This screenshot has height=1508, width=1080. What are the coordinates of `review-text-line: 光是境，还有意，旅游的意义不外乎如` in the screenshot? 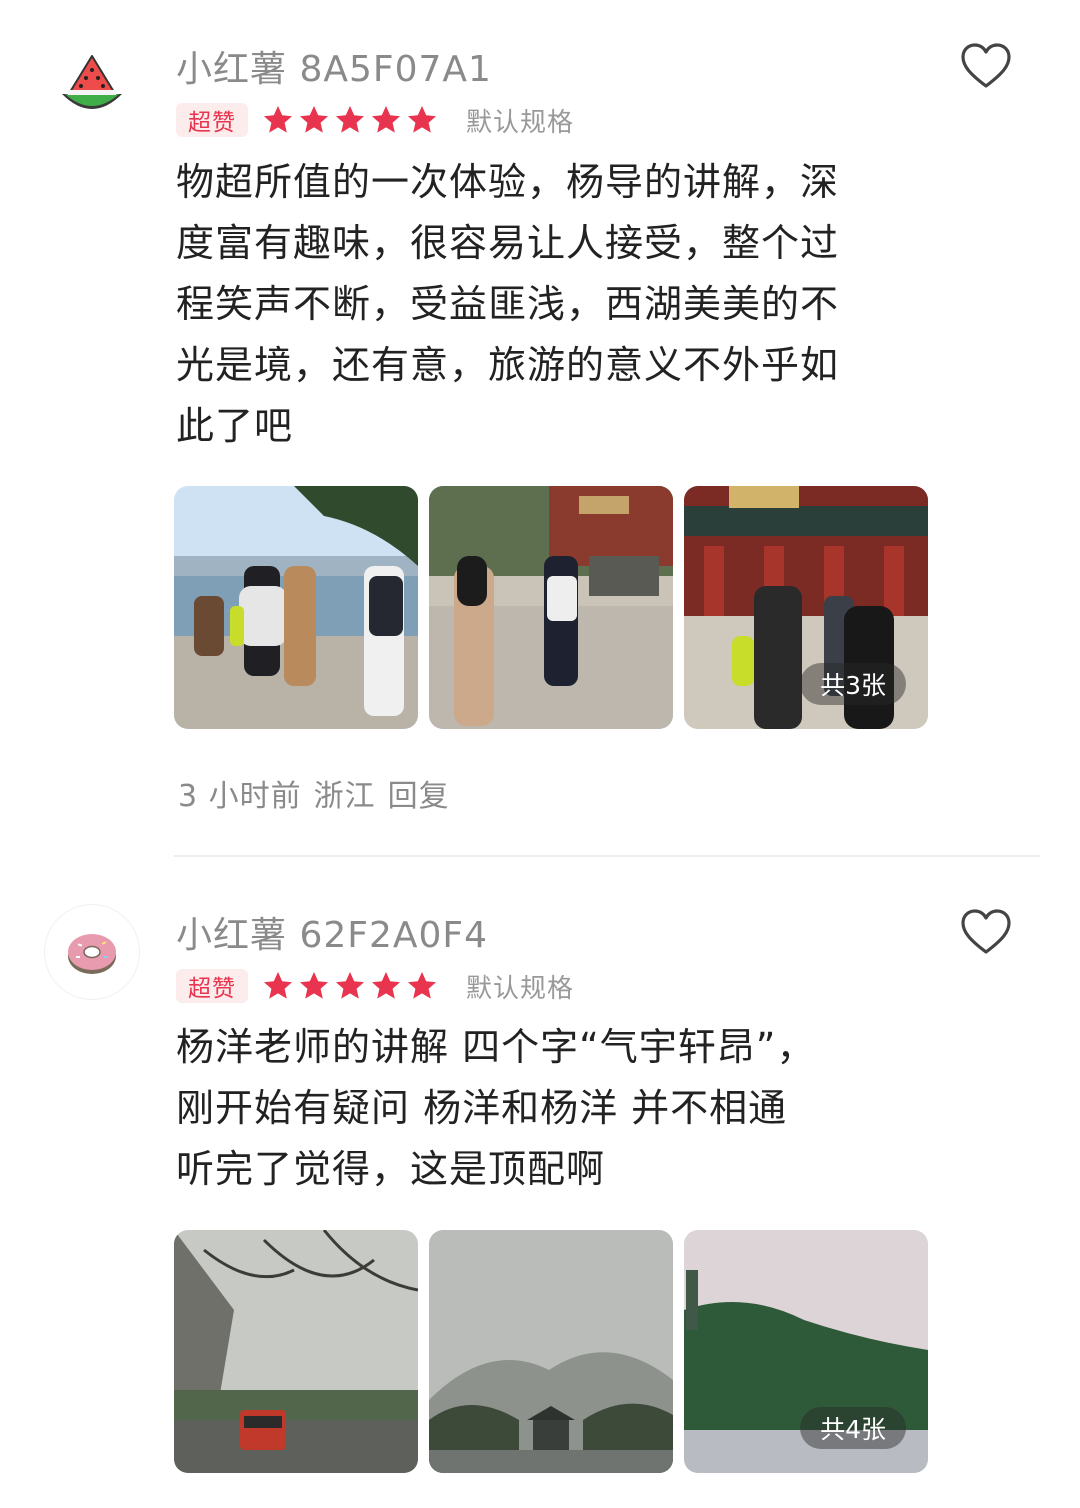 It's located at (508, 365).